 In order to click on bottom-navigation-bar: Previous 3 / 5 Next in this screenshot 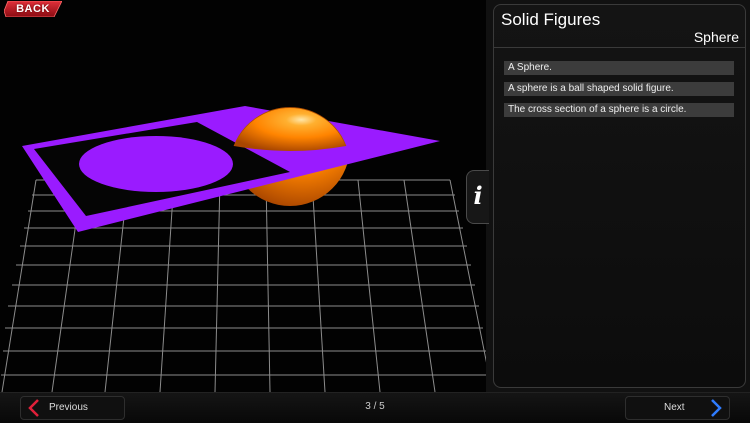, I will do `click(375, 407)`.